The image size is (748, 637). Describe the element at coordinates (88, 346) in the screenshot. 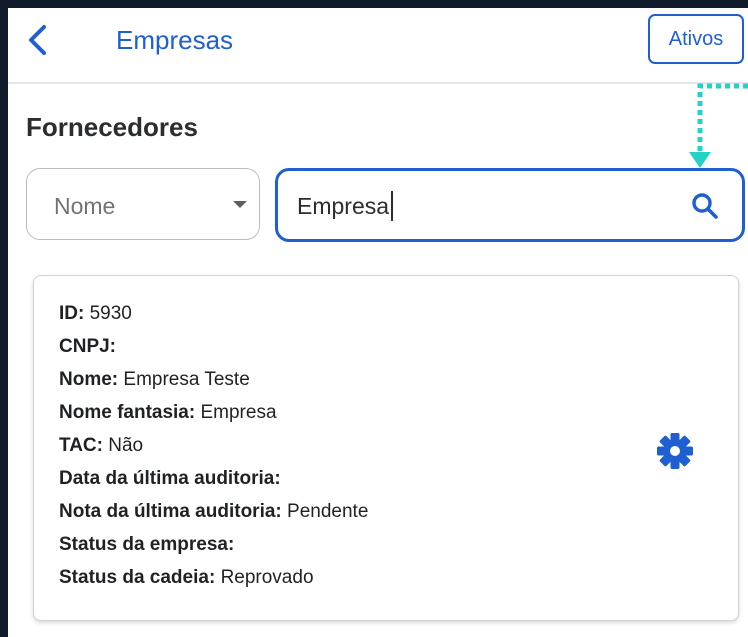

I see `label-cnpj: CNPJ:` at that location.